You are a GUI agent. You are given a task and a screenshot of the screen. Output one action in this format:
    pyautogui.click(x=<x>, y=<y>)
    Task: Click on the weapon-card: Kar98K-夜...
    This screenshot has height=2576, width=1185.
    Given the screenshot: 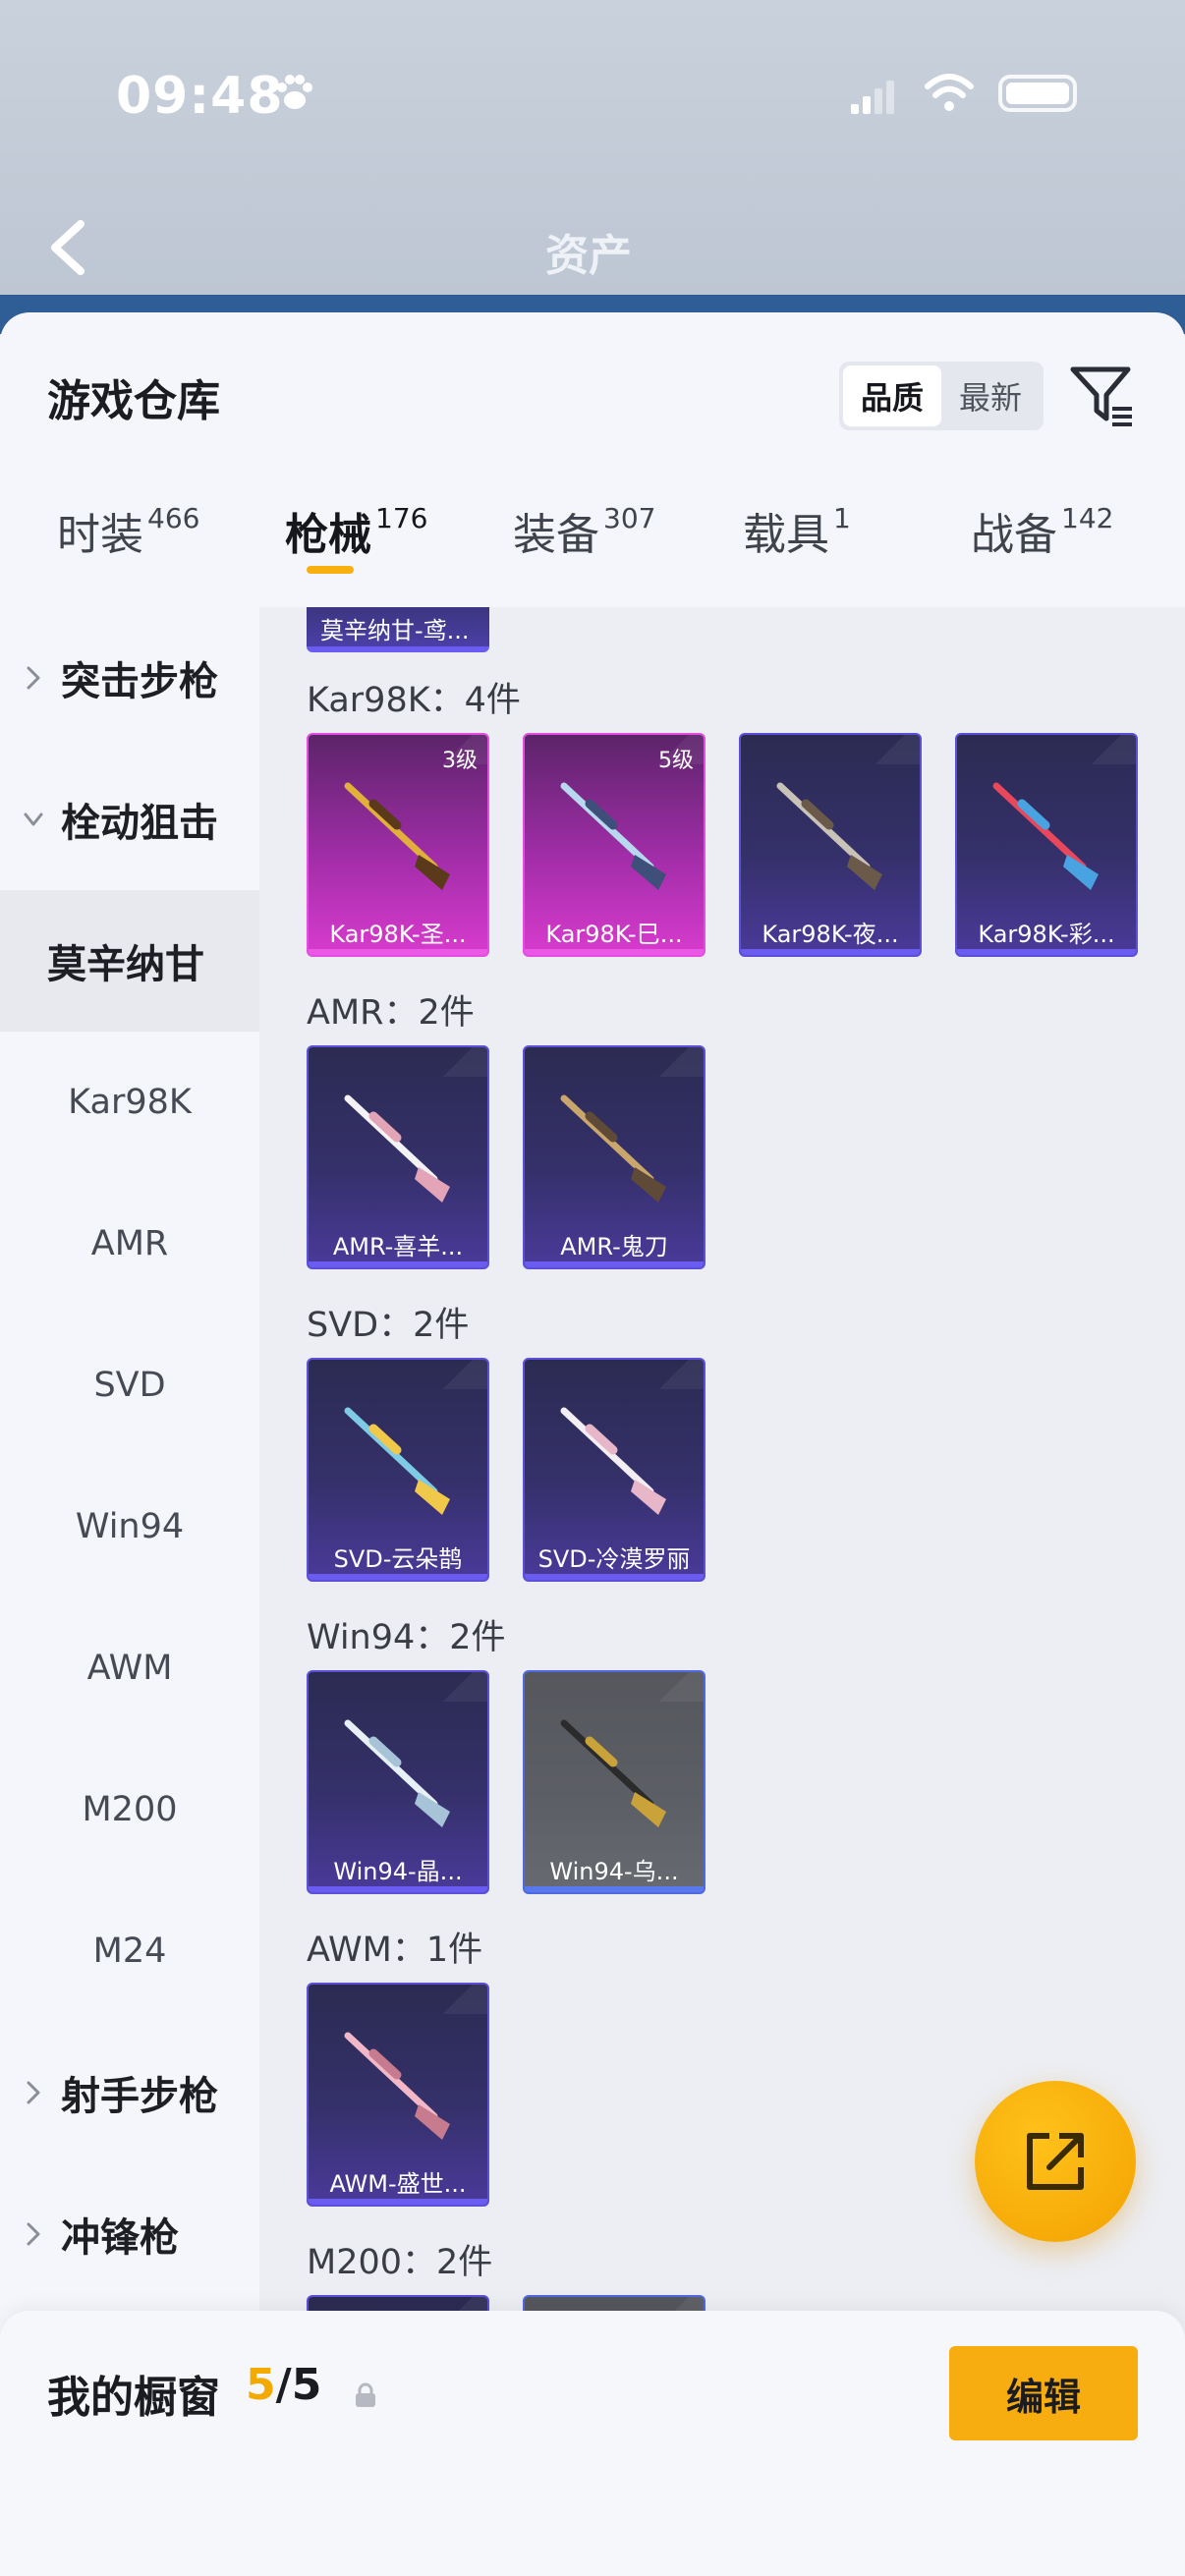 What is the action you would take?
    pyautogui.click(x=831, y=845)
    